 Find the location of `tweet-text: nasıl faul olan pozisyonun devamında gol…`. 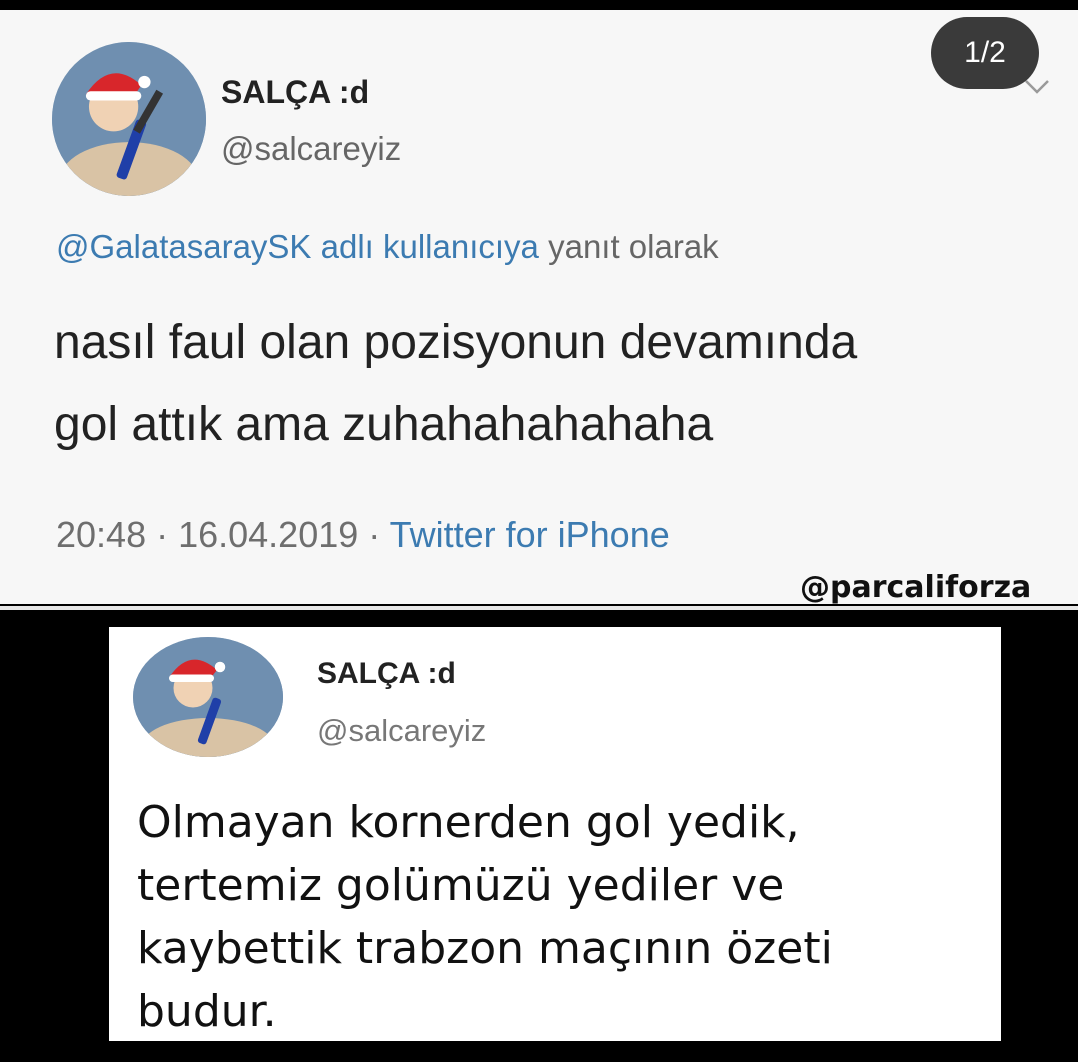

tweet-text: nasıl faul olan pozisyonun devamında gol… is located at coordinates (549, 384).